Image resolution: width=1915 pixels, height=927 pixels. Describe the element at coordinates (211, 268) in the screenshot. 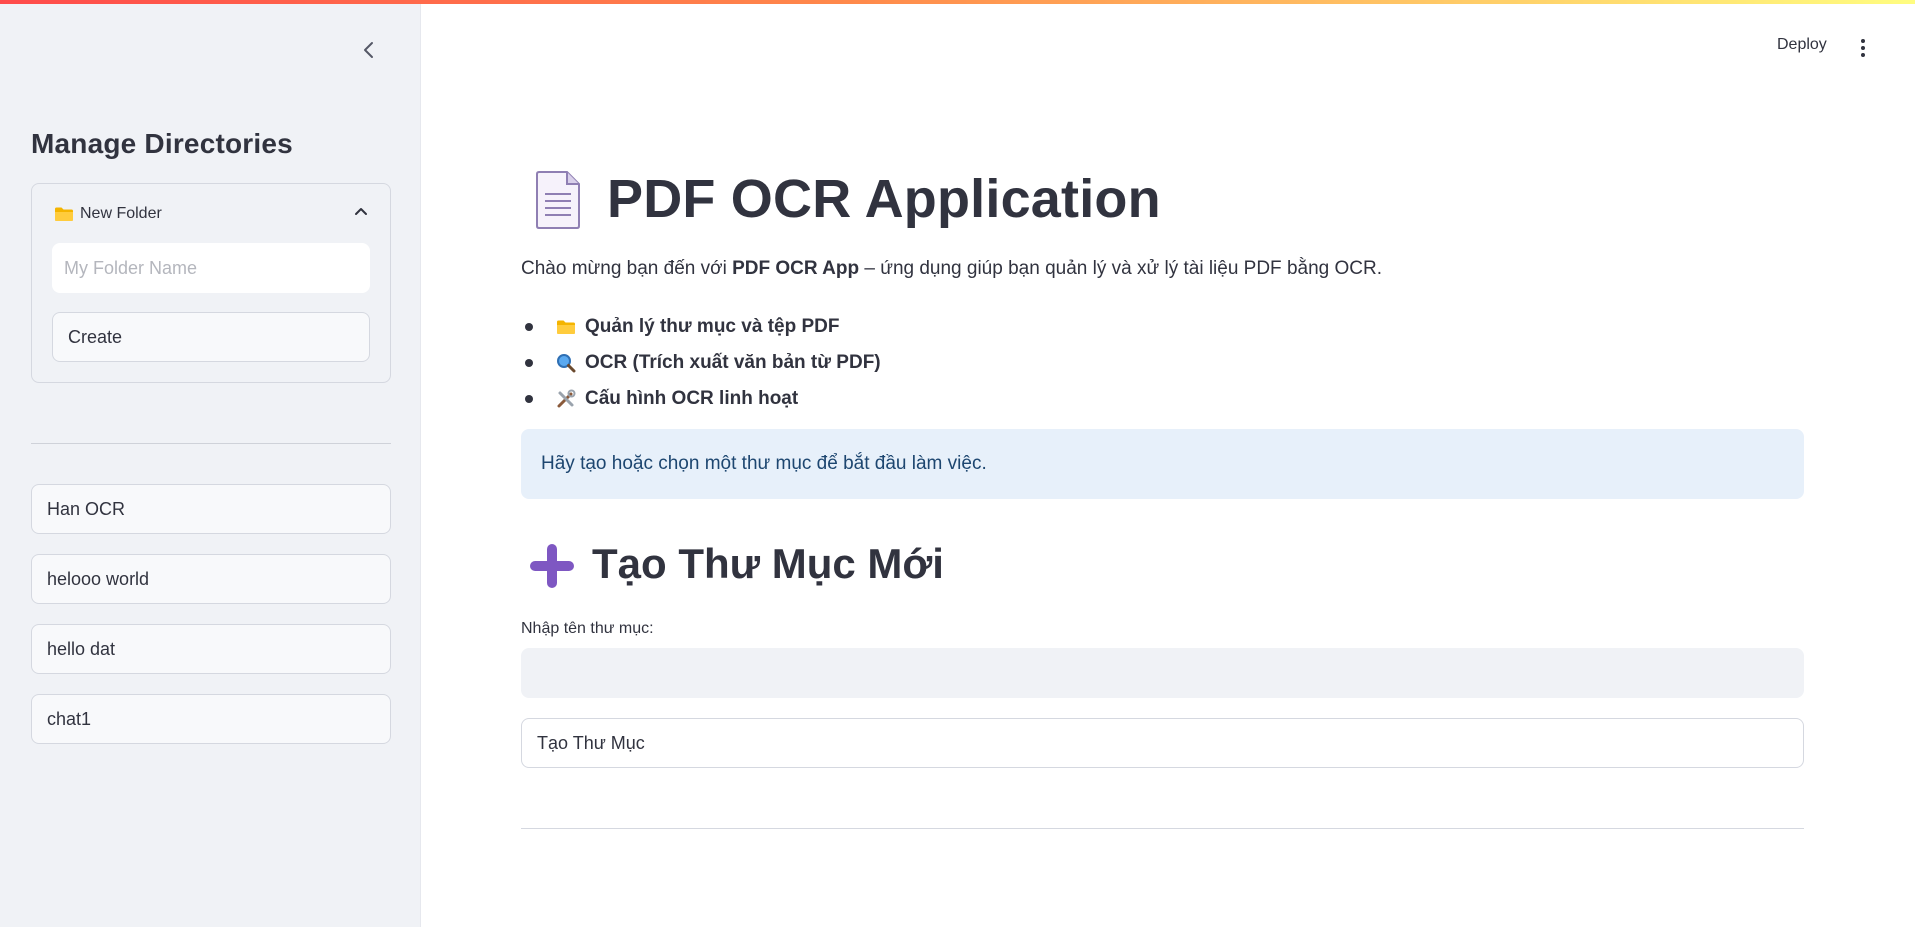

I see `folder-name-input` at that location.